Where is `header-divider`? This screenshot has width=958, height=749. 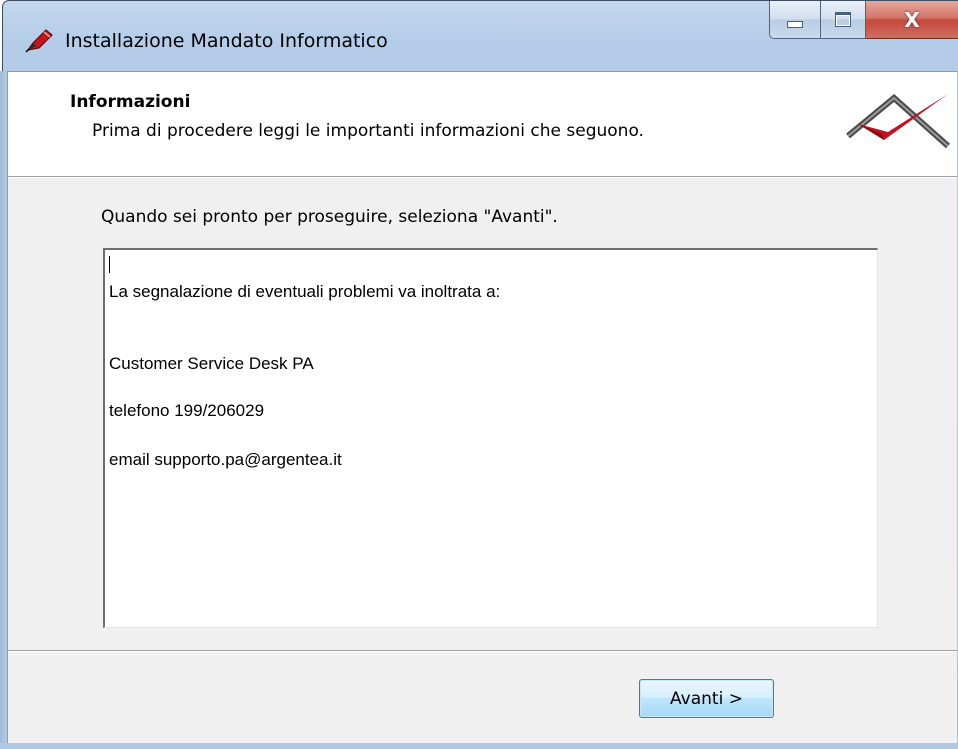 header-divider is located at coordinates (482, 177).